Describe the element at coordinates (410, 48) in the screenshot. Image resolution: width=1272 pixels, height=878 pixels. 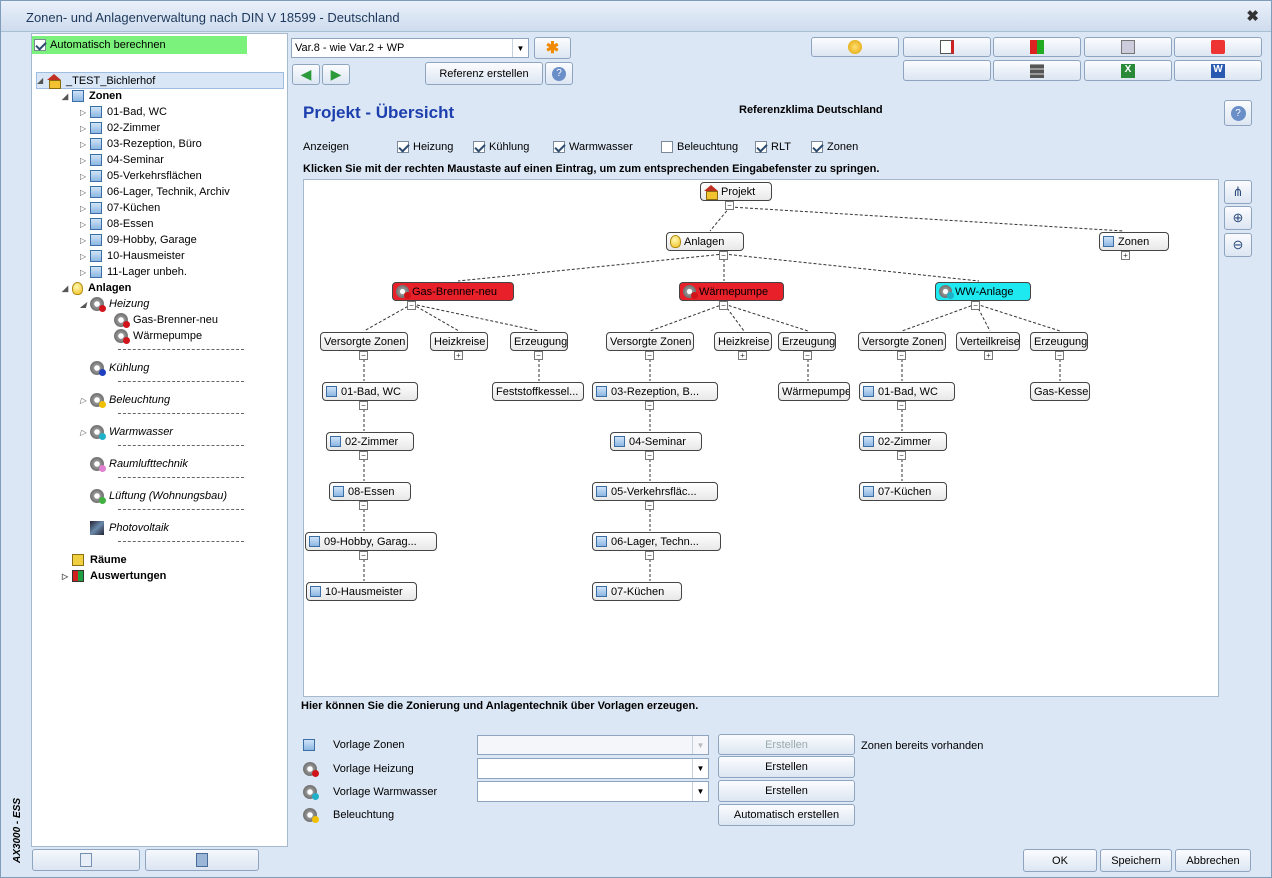
I see `variant-select: Var.8 - wie Var.2 + WP ▼` at that location.